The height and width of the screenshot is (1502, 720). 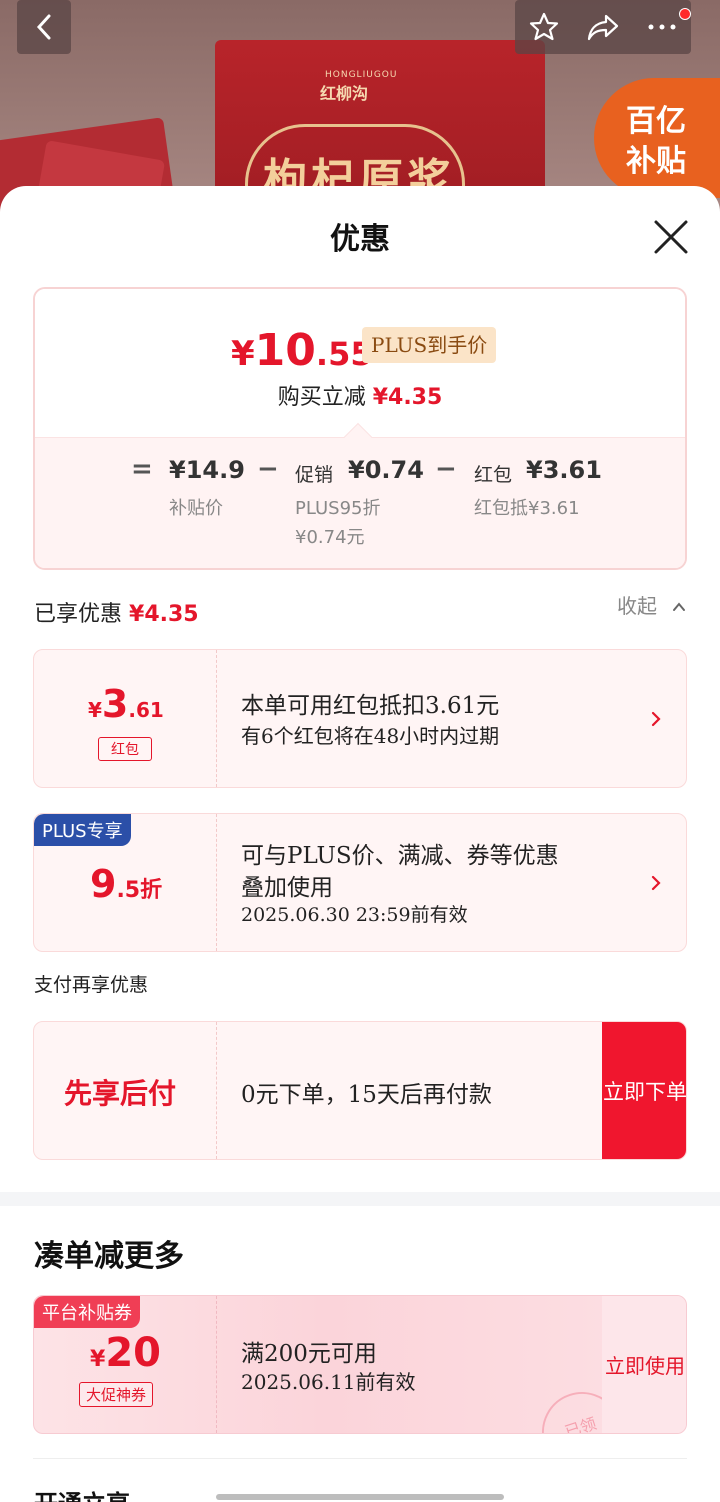 What do you see at coordinates (354, 915) in the screenshot?
I see `plus-line3: 2025.06.30 23:59前有效` at bounding box center [354, 915].